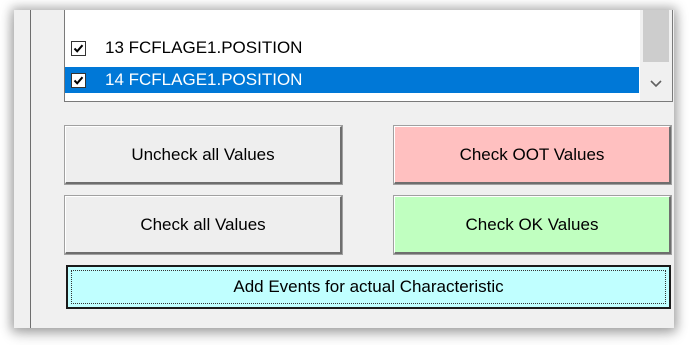 Image resolution: width=697 pixels, height=345 pixels. I want to click on add-events-label: Add Events for actual Characteristic, so click(368, 286).